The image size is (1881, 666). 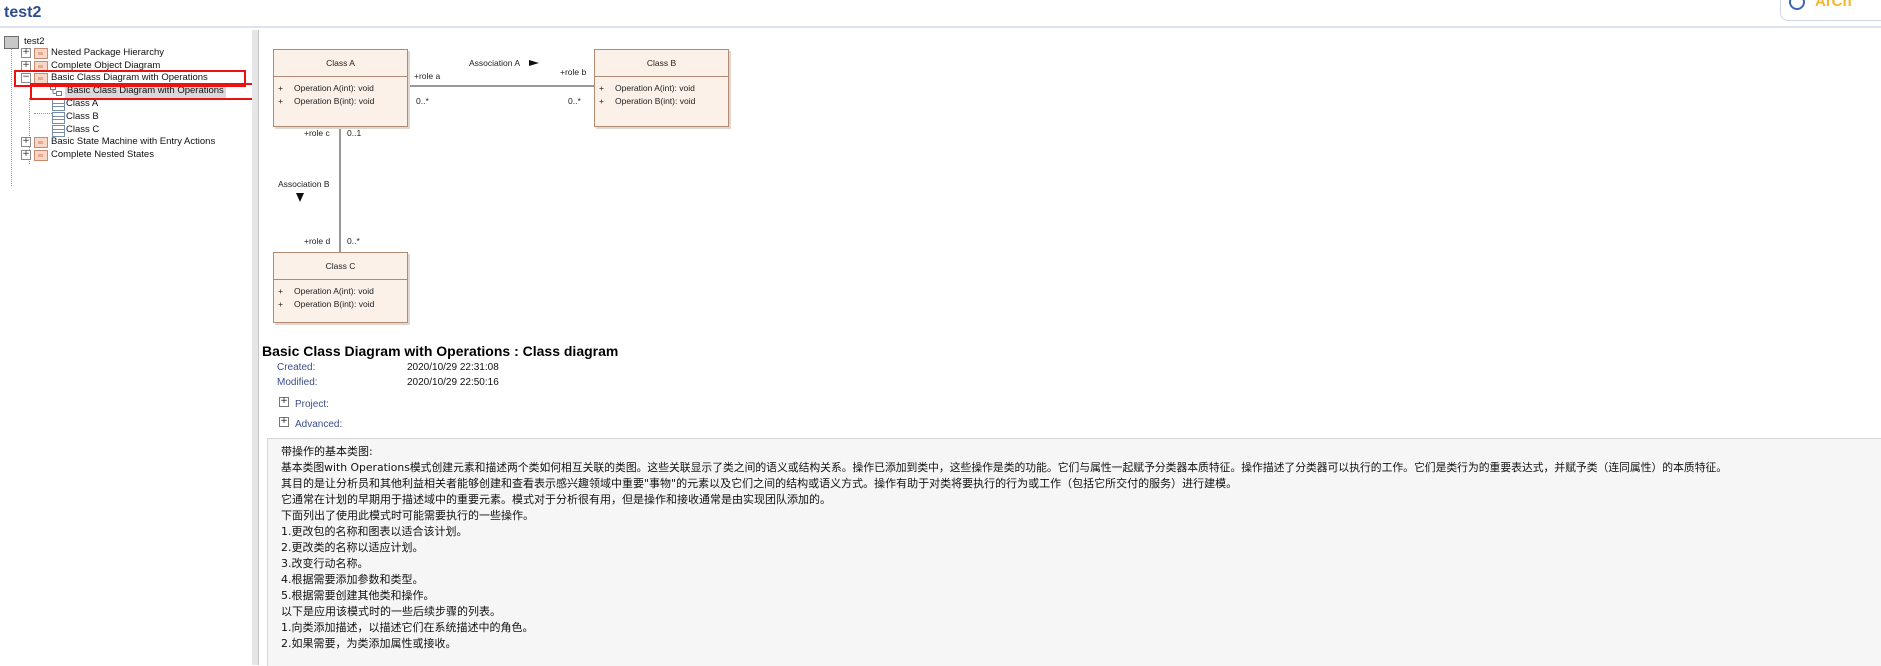 I want to click on tree-item-label: Basic State Machine with Entry Actions, so click(x=133, y=141).